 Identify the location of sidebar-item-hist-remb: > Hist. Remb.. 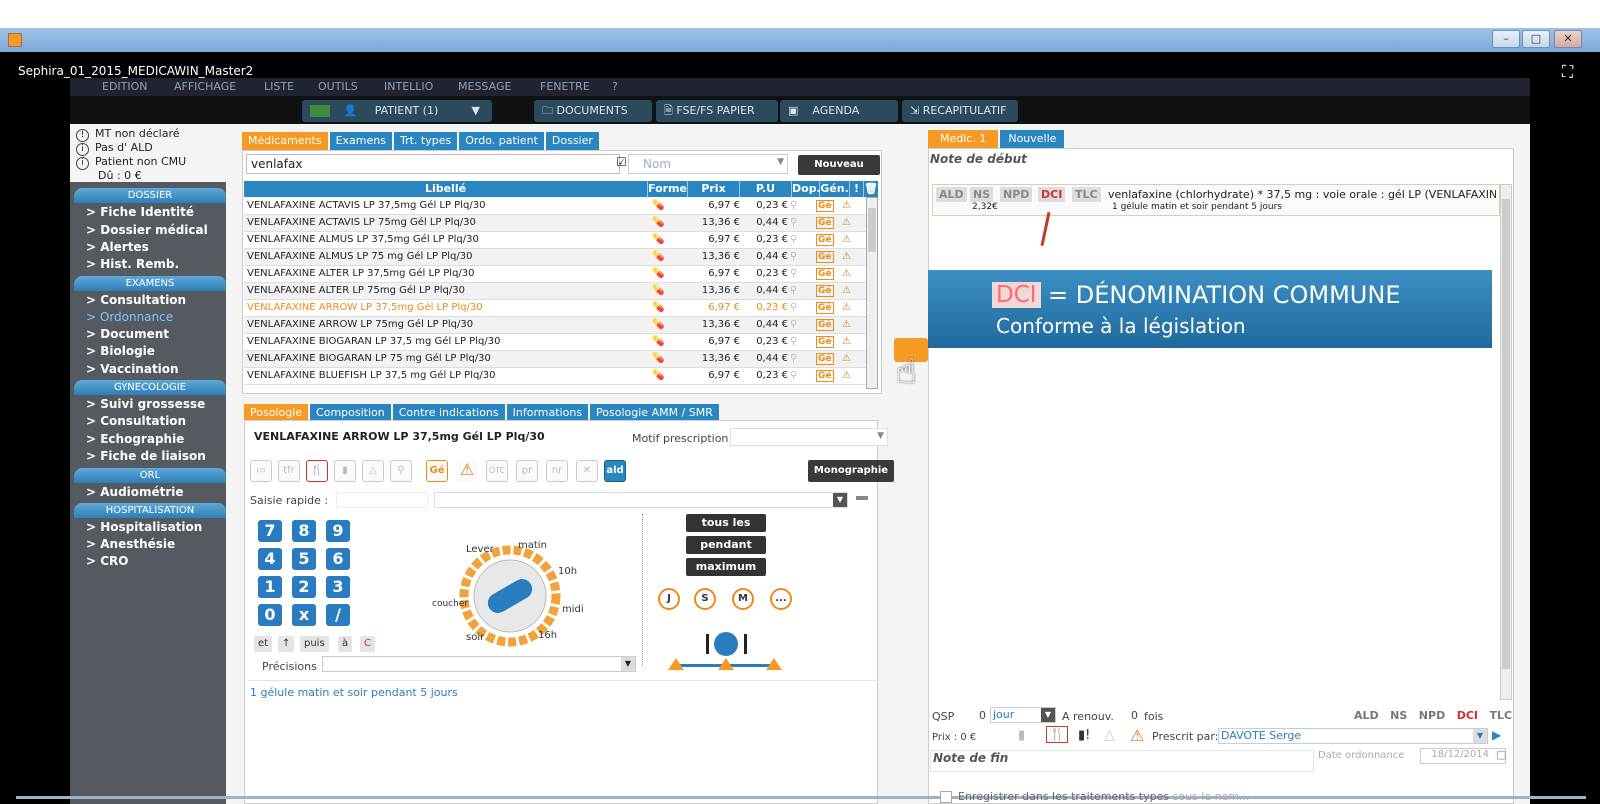
(132, 264).